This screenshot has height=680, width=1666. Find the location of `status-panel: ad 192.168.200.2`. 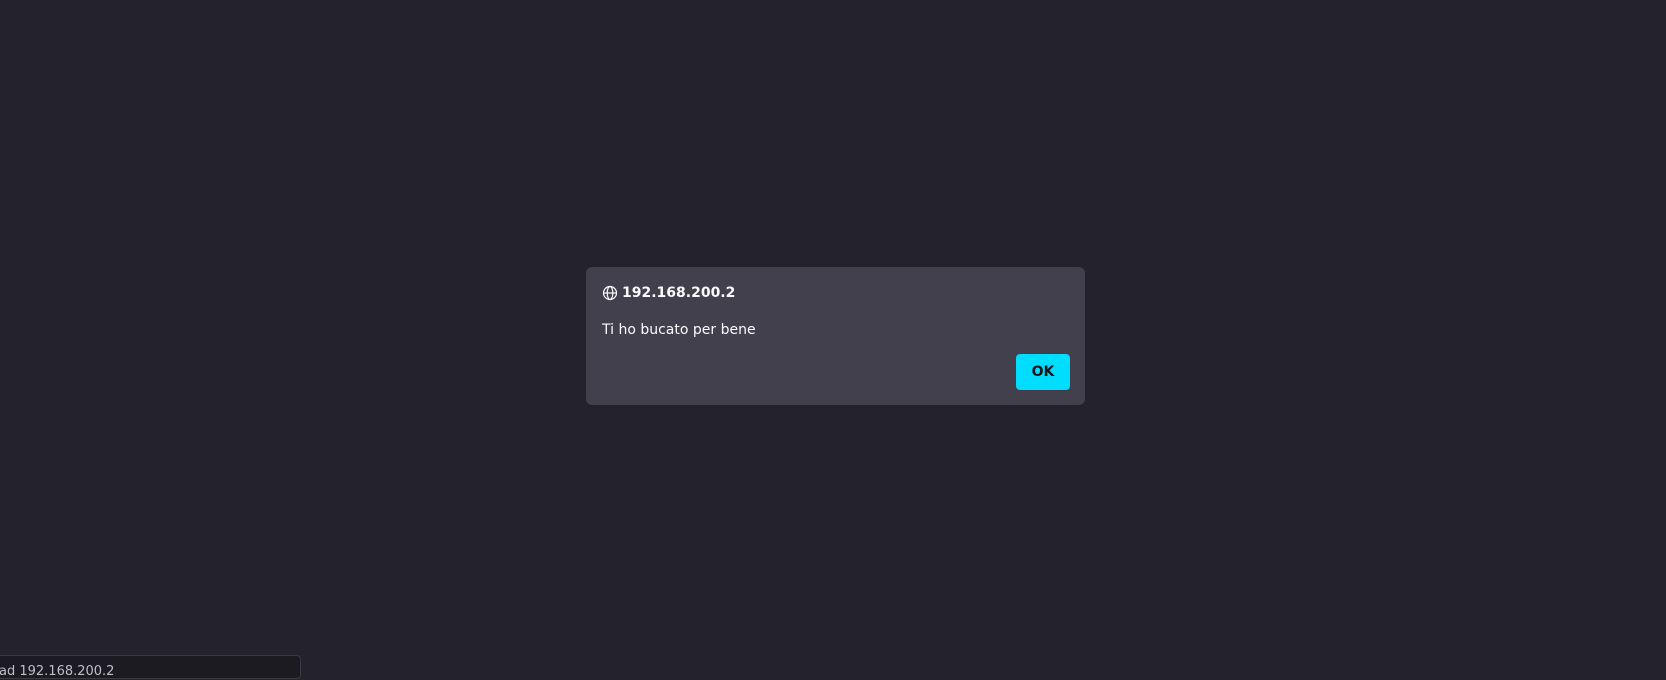

status-panel: ad 192.168.200.2 is located at coordinates (150, 667).